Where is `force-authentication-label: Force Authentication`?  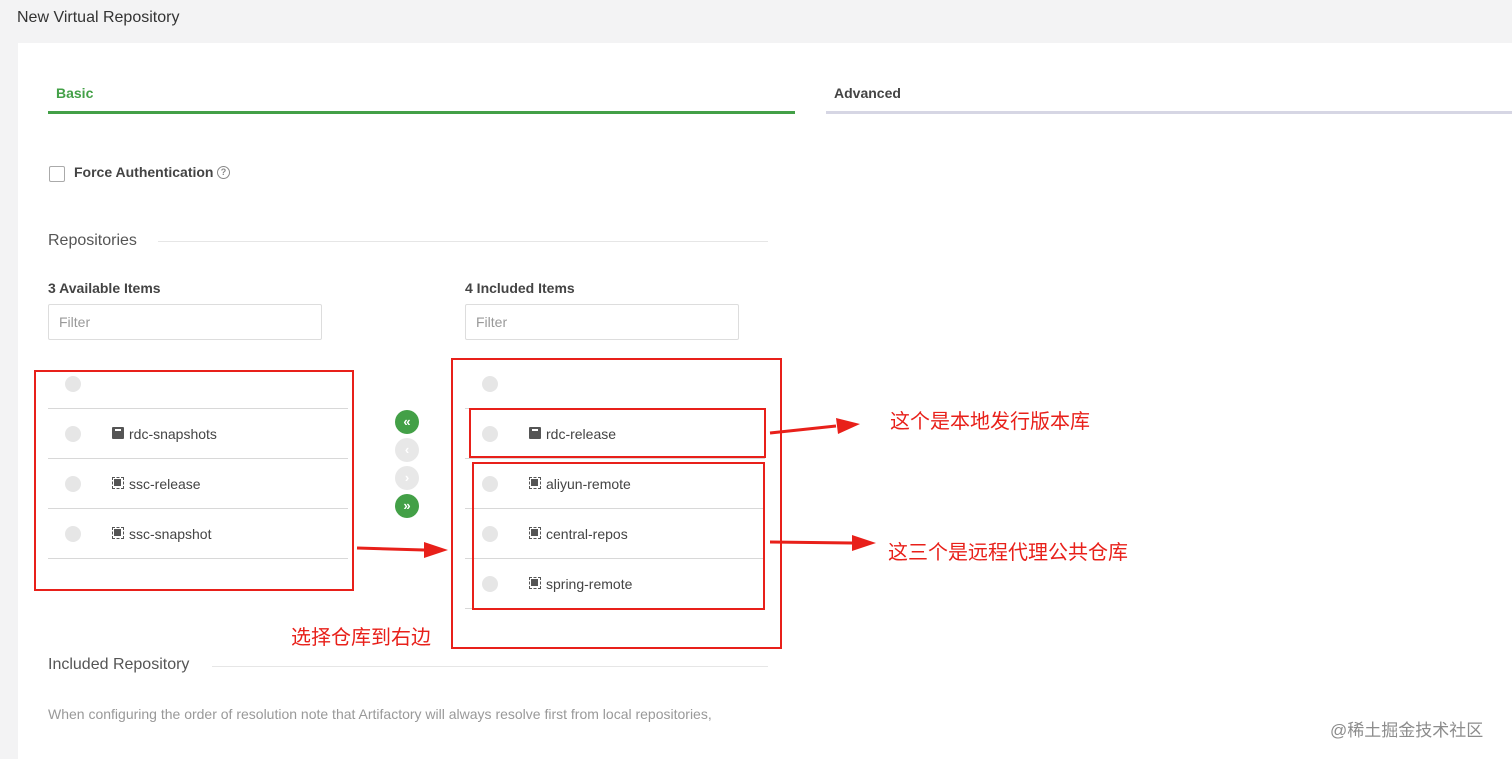 force-authentication-label: Force Authentication is located at coordinates (144, 172).